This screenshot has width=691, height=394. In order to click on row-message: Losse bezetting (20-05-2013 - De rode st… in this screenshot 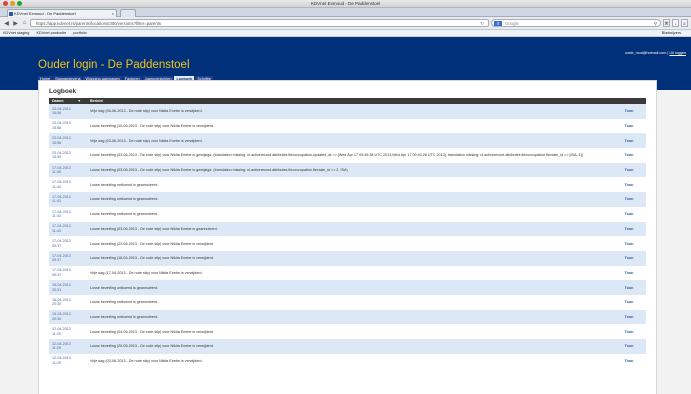, I will do `click(152, 346)`.